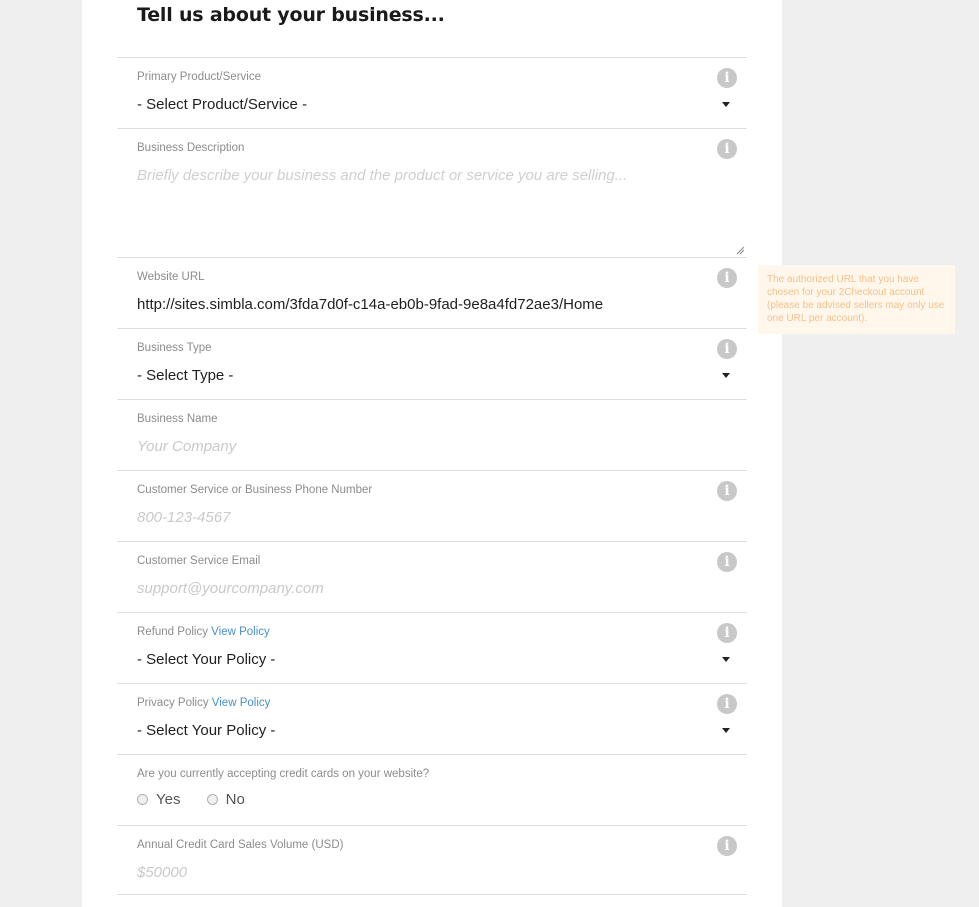 The image size is (979, 907). Describe the element at coordinates (427, 446) in the screenshot. I see `business-name-input: Your Company` at that location.